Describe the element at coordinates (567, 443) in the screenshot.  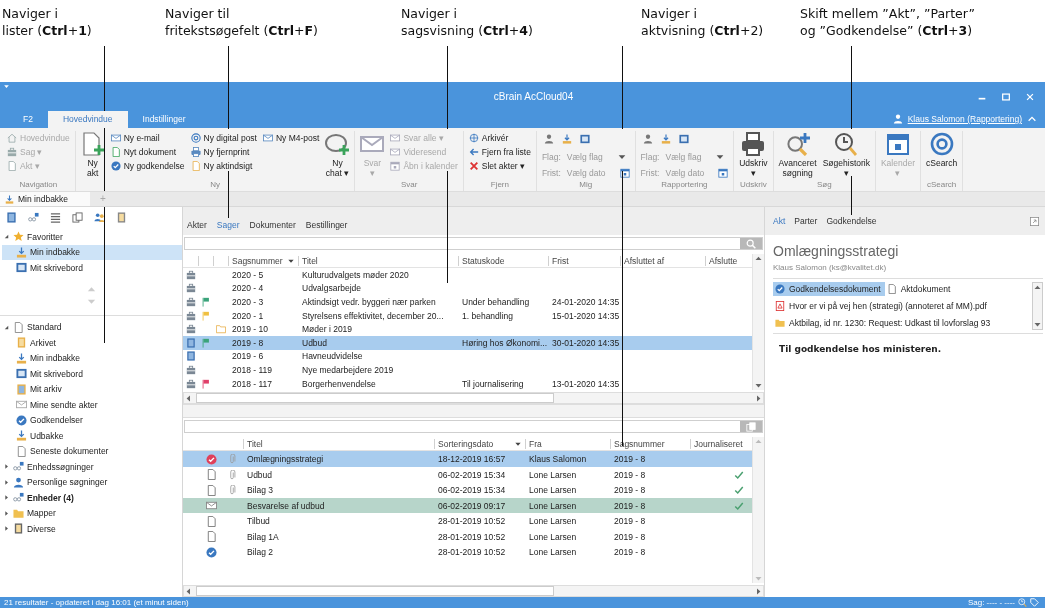
I see `column-header: Fra` at that location.